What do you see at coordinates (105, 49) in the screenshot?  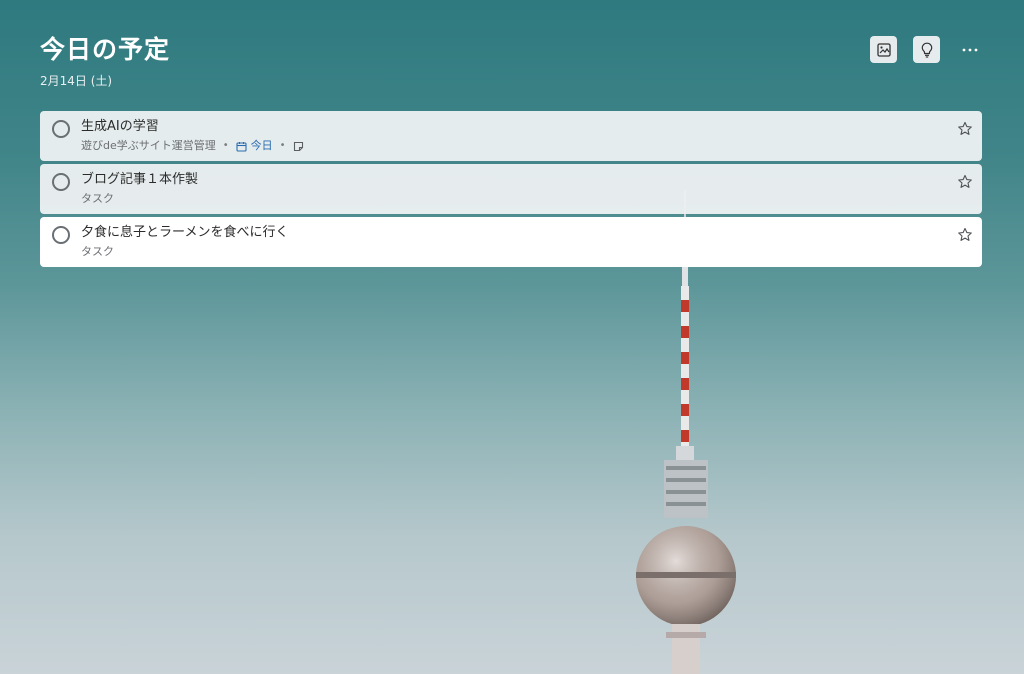 I see `page-title: 今日の予定` at bounding box center [105, 49].